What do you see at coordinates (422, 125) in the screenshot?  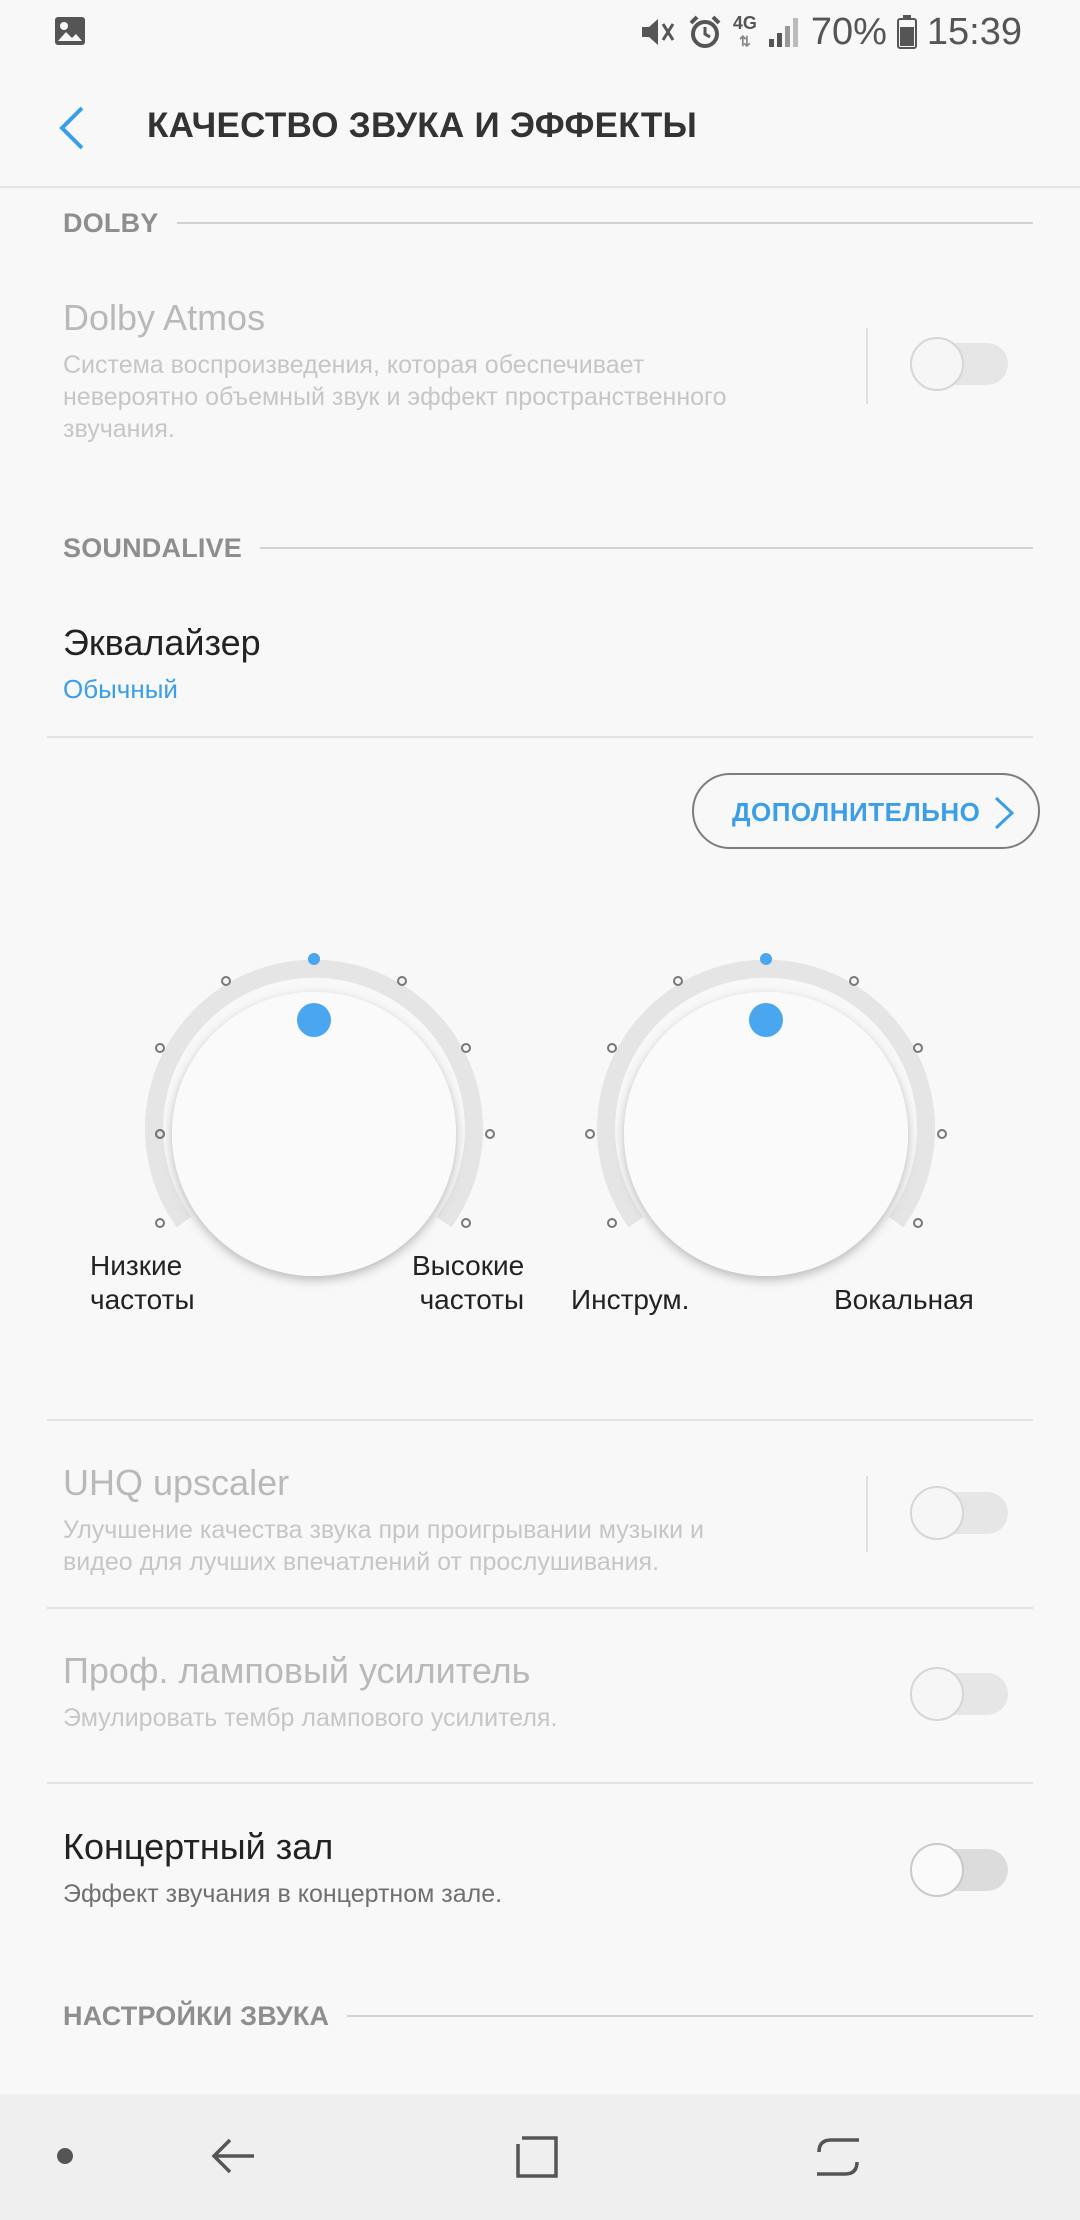 I see `page-title: КАЧЕСТВО ЗВУКА И ЭФФЕКТЫ` at bounding box center [422, 125].